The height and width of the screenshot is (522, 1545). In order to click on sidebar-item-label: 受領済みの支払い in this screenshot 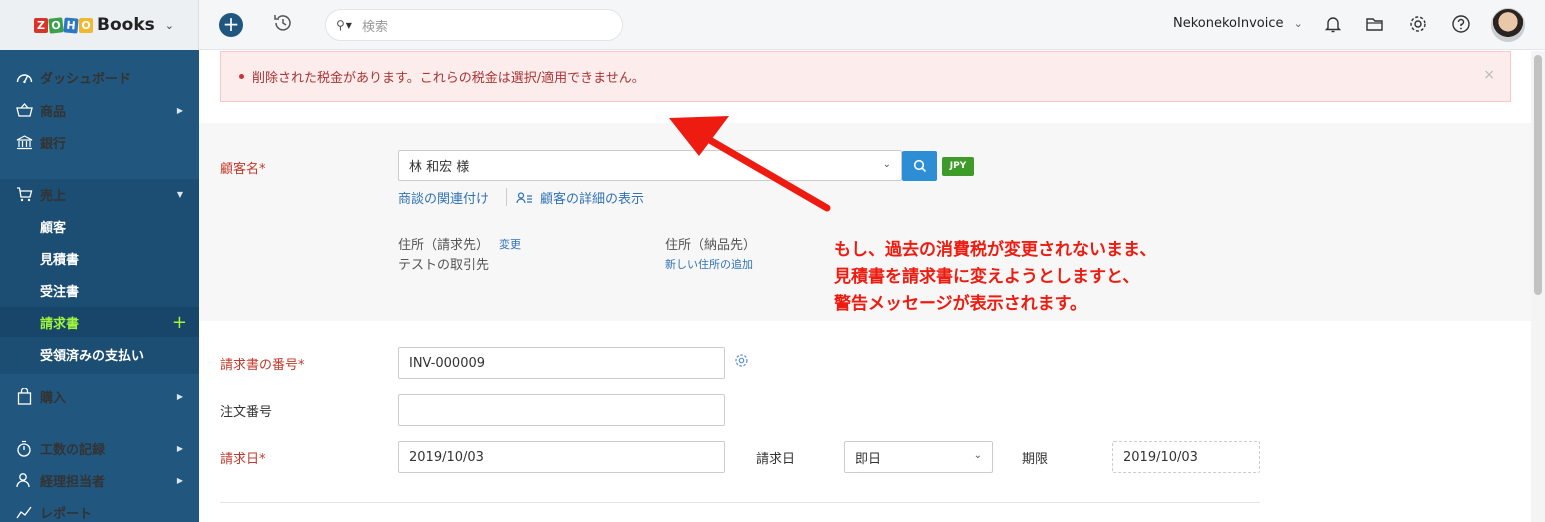, I will do `click(92, 356)`.